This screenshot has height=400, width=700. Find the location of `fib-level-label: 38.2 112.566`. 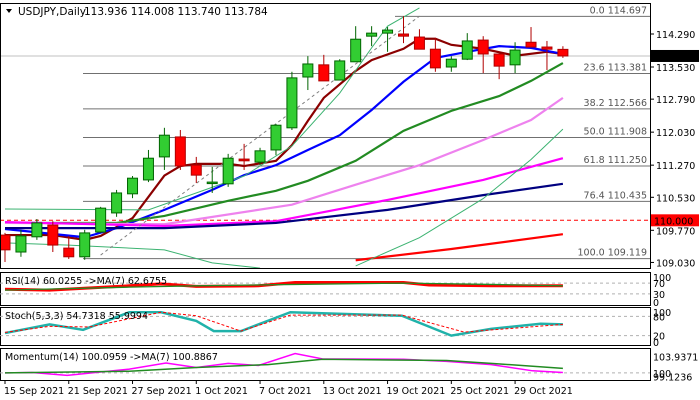

fib-level-label: 38.2 112.566 is located at coordinates (615, 103).